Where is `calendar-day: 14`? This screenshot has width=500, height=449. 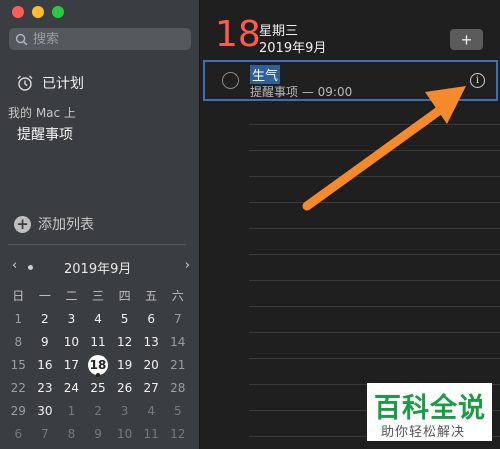
calendar-day: 14 is located at coordinates (177, 342).